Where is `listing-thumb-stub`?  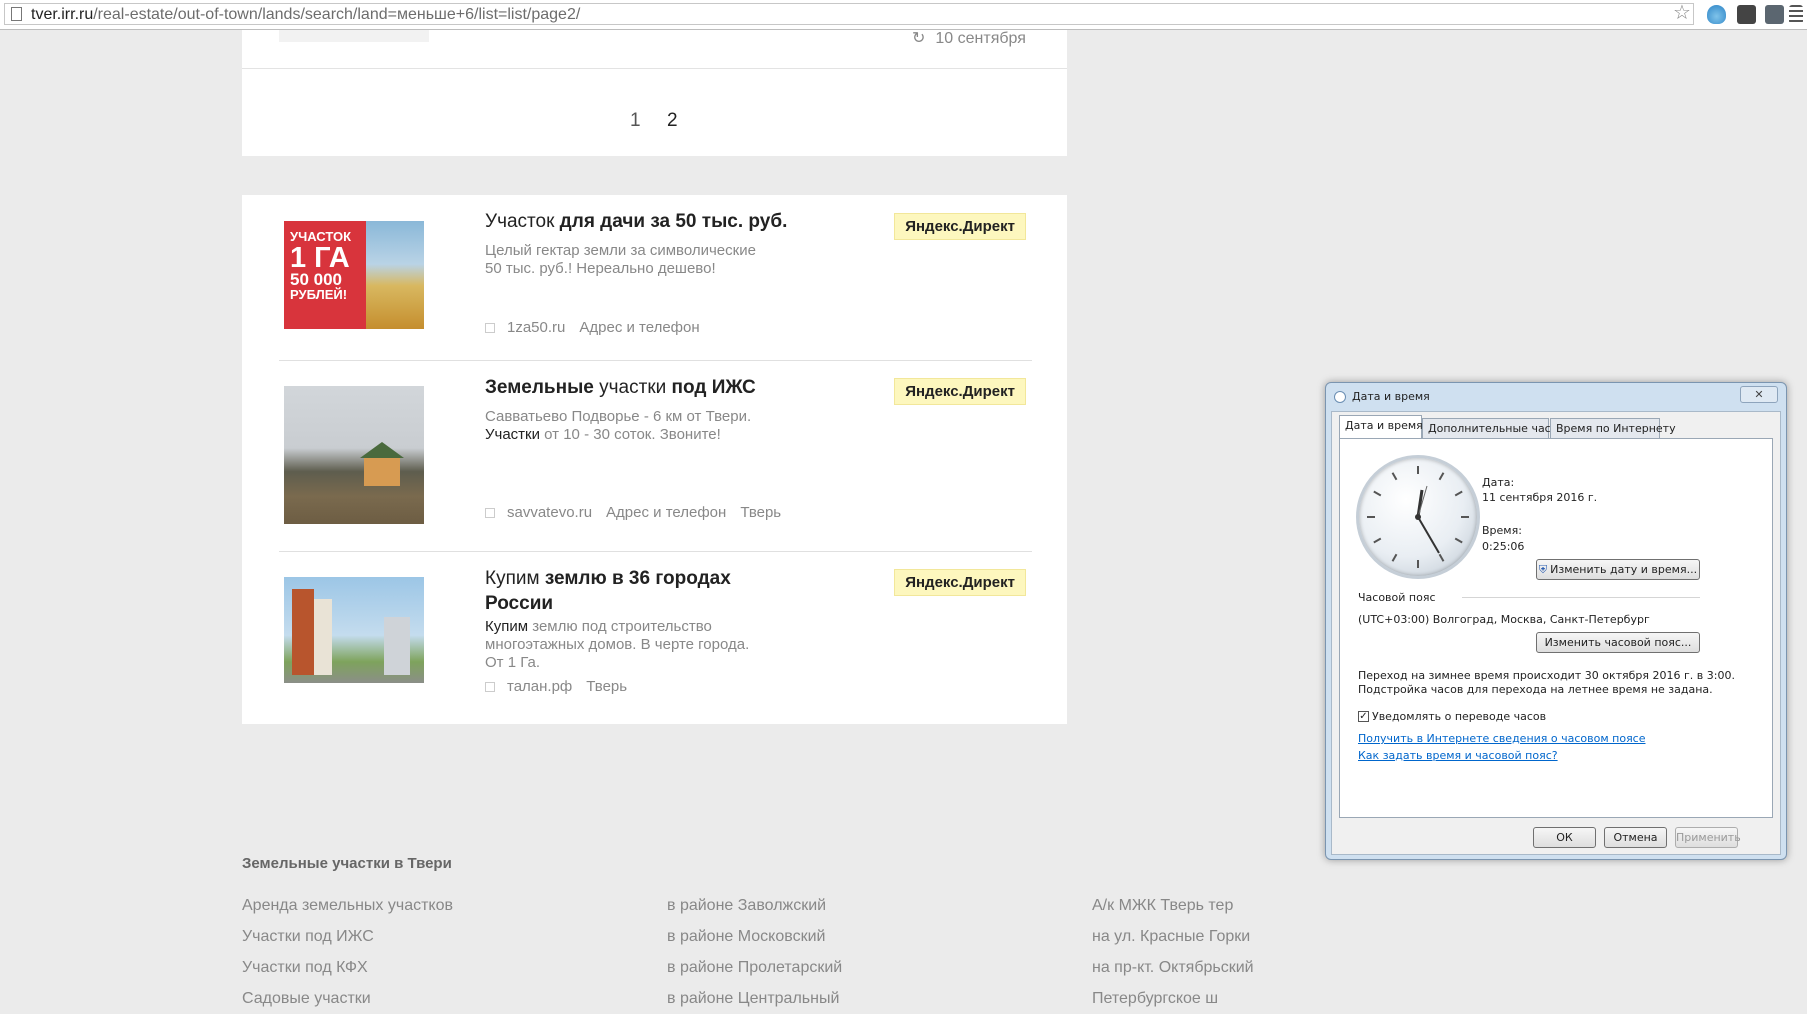
listing-thumb-stub is located at coordinates (354, 36).